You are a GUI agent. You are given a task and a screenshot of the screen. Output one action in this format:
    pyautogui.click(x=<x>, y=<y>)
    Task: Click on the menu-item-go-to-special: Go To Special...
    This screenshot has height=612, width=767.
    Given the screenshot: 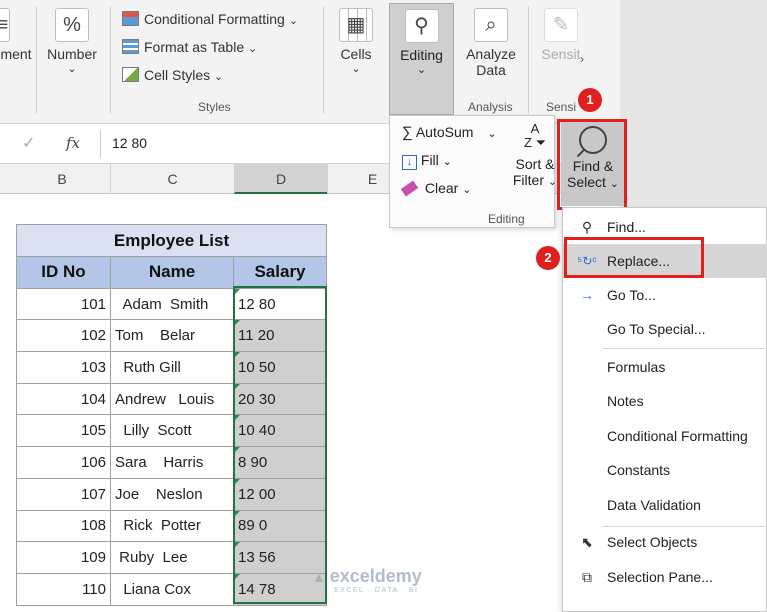 What is the action you would take?
    pyautogui.click(x=665, y=329)
    